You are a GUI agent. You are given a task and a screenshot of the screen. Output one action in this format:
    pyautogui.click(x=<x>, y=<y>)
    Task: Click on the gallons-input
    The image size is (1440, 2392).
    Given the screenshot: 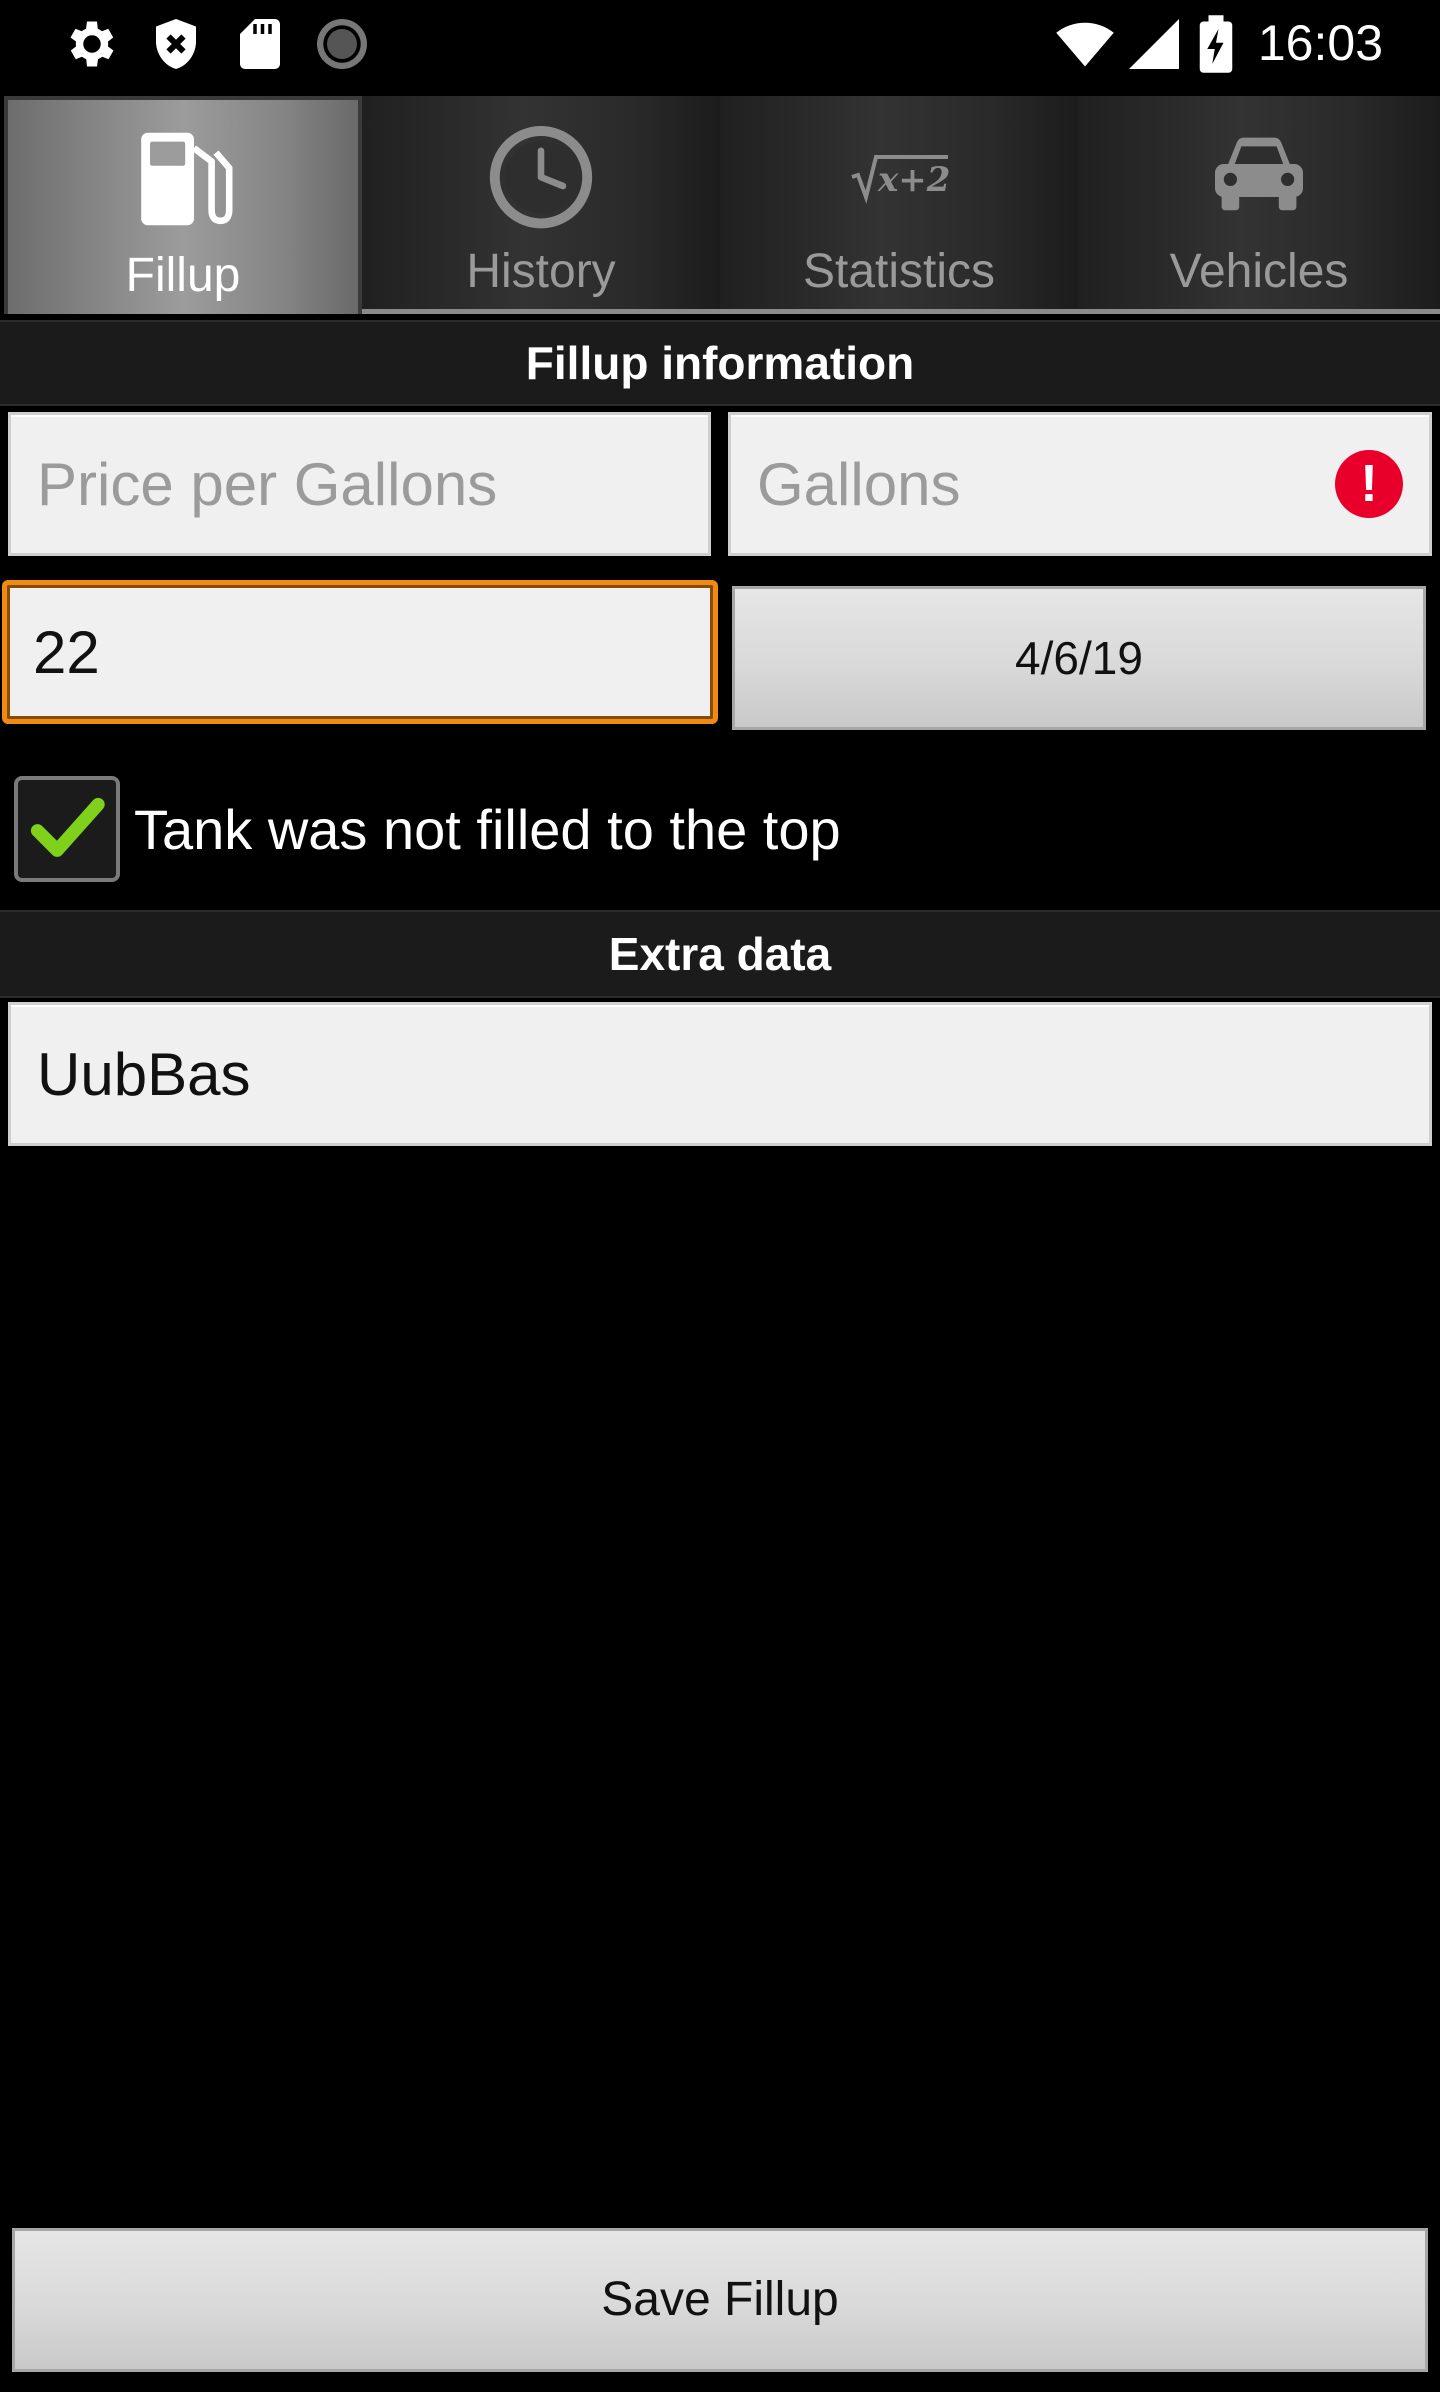 What is the action you would take?
    pyautogui.click(x=1080, y=484)
    